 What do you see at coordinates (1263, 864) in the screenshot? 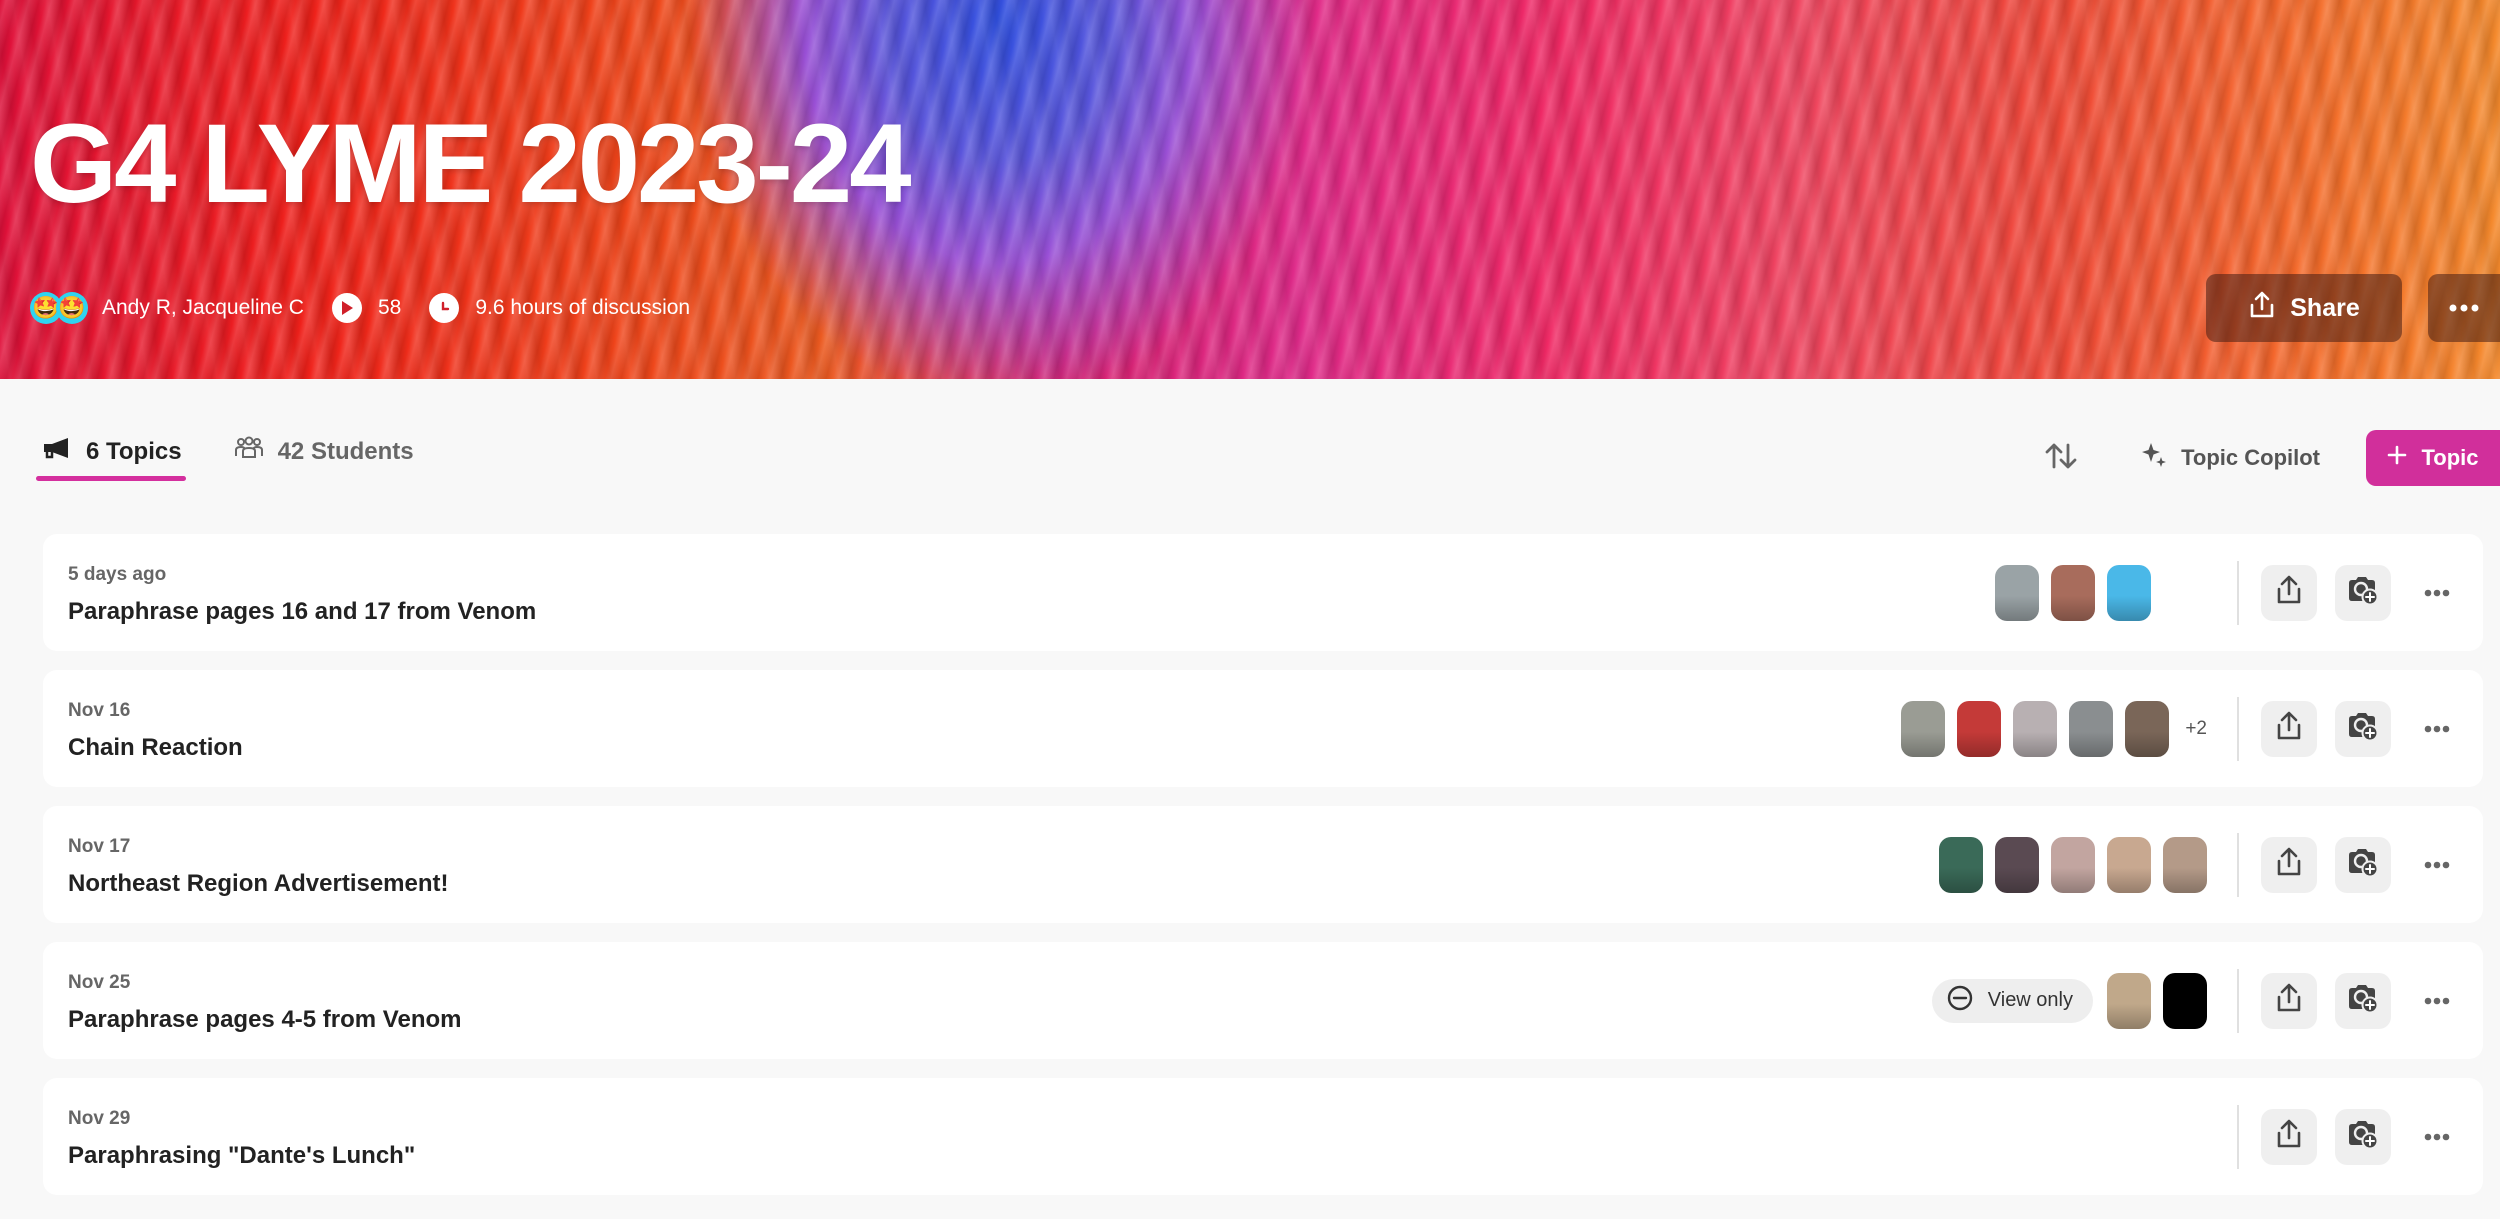
I see `topic-card: Nov 17 Northeast Region Advertisement!` at bounding box center [1263, 864].